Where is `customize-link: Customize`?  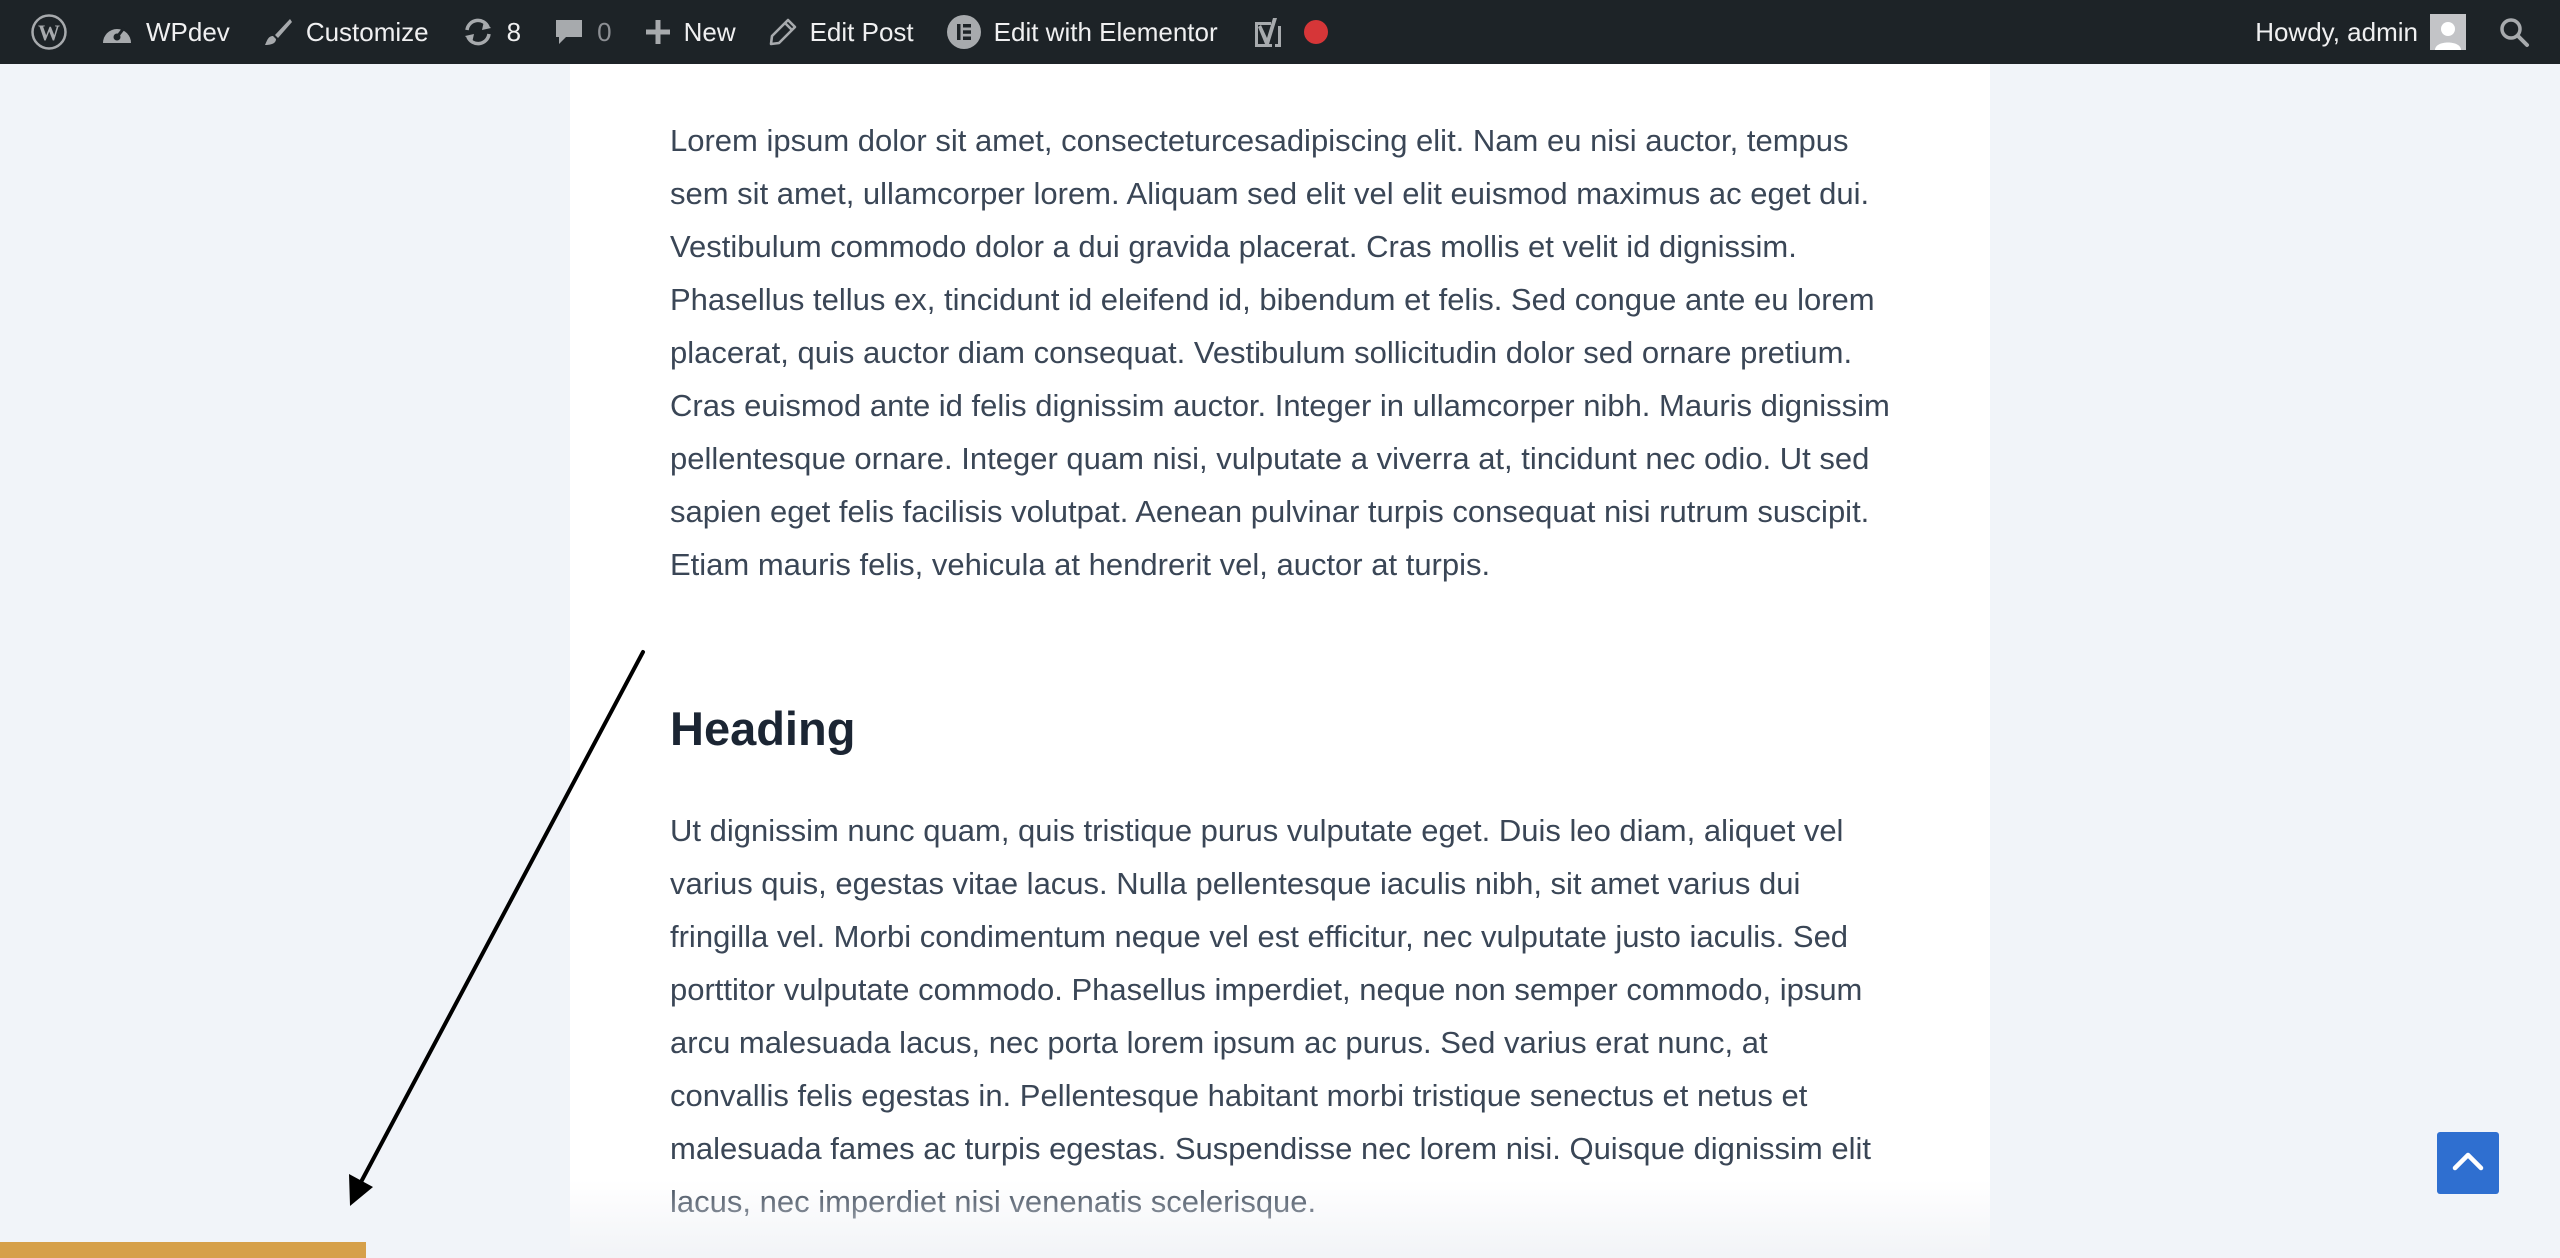 customize-link: Customize is located at coordinates (345, 32).